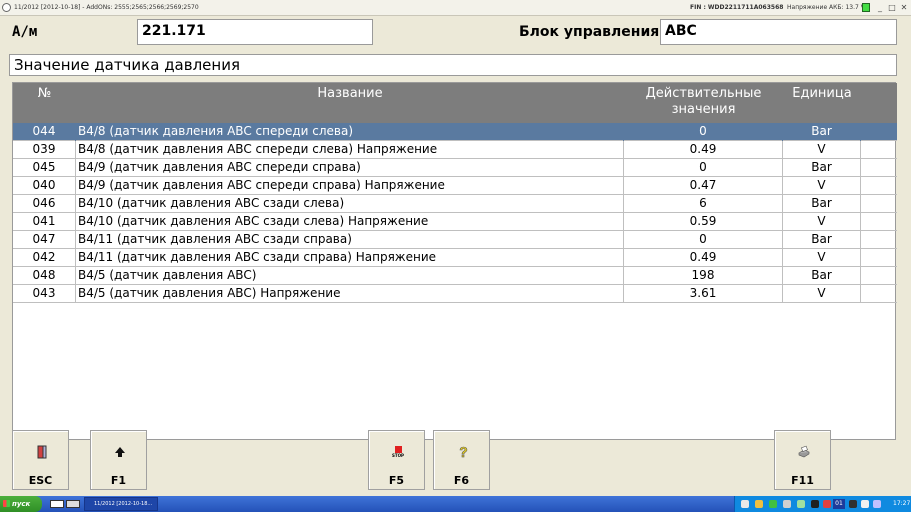 The width and height of the screenshot is (911, 512). I want to click on tray-media-icon, so click(853, 504).